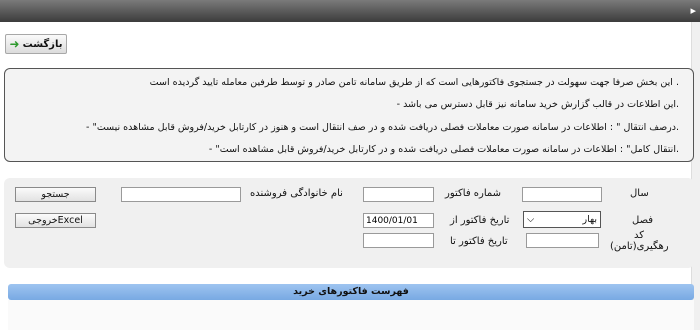 This screenshot has height=330, width=700. I want to click on purchase-invoices-list-header: فهرست فاکتورهای خرید, so click(351, 292).